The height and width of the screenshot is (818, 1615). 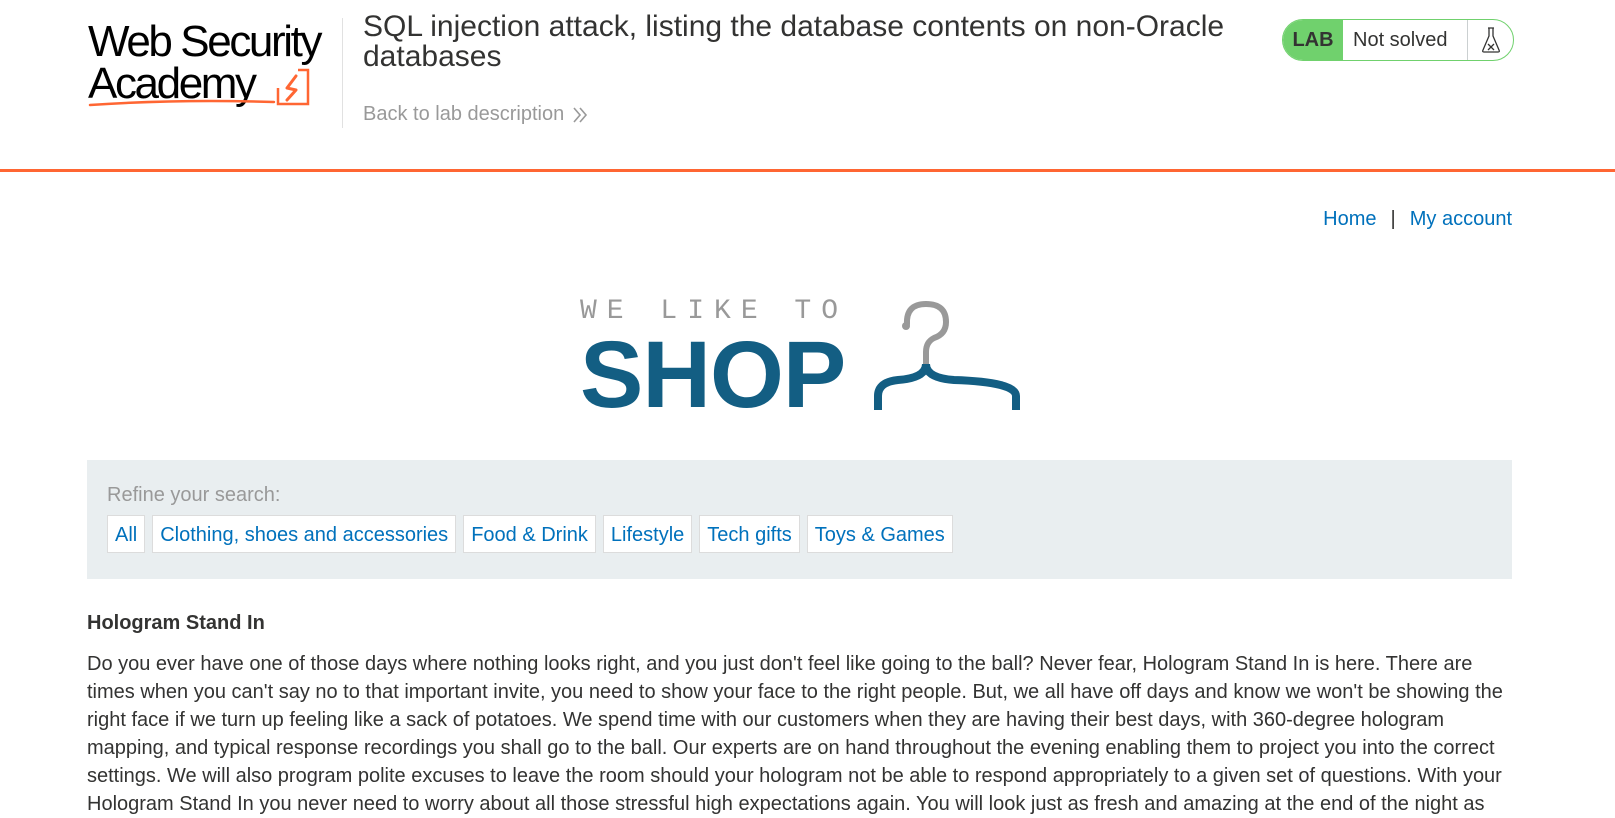 I want to click on back-to-lab-description-link: Back to lab description, so click(x=475, y=114).